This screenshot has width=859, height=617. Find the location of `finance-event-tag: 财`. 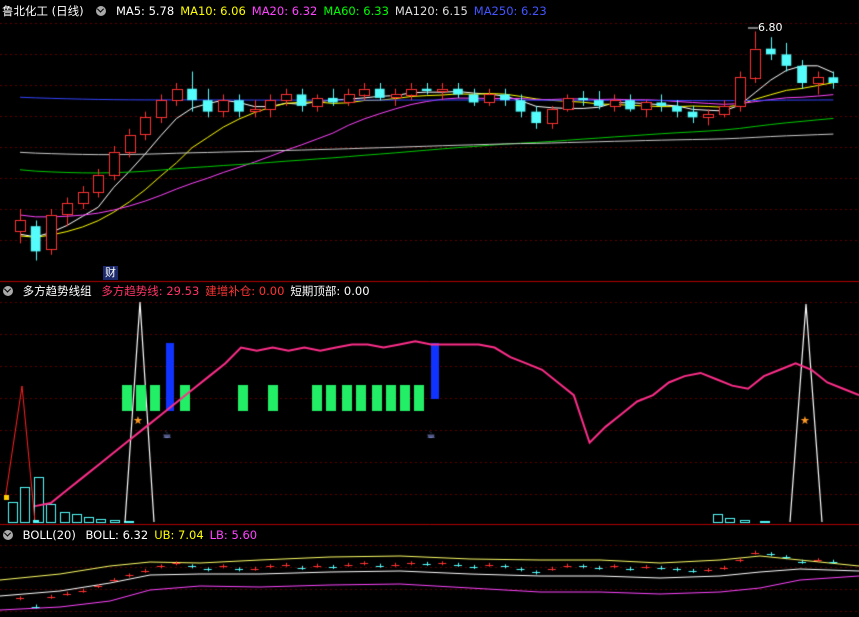

finance-event-tag: 财 is located at coordinates (110, 273).